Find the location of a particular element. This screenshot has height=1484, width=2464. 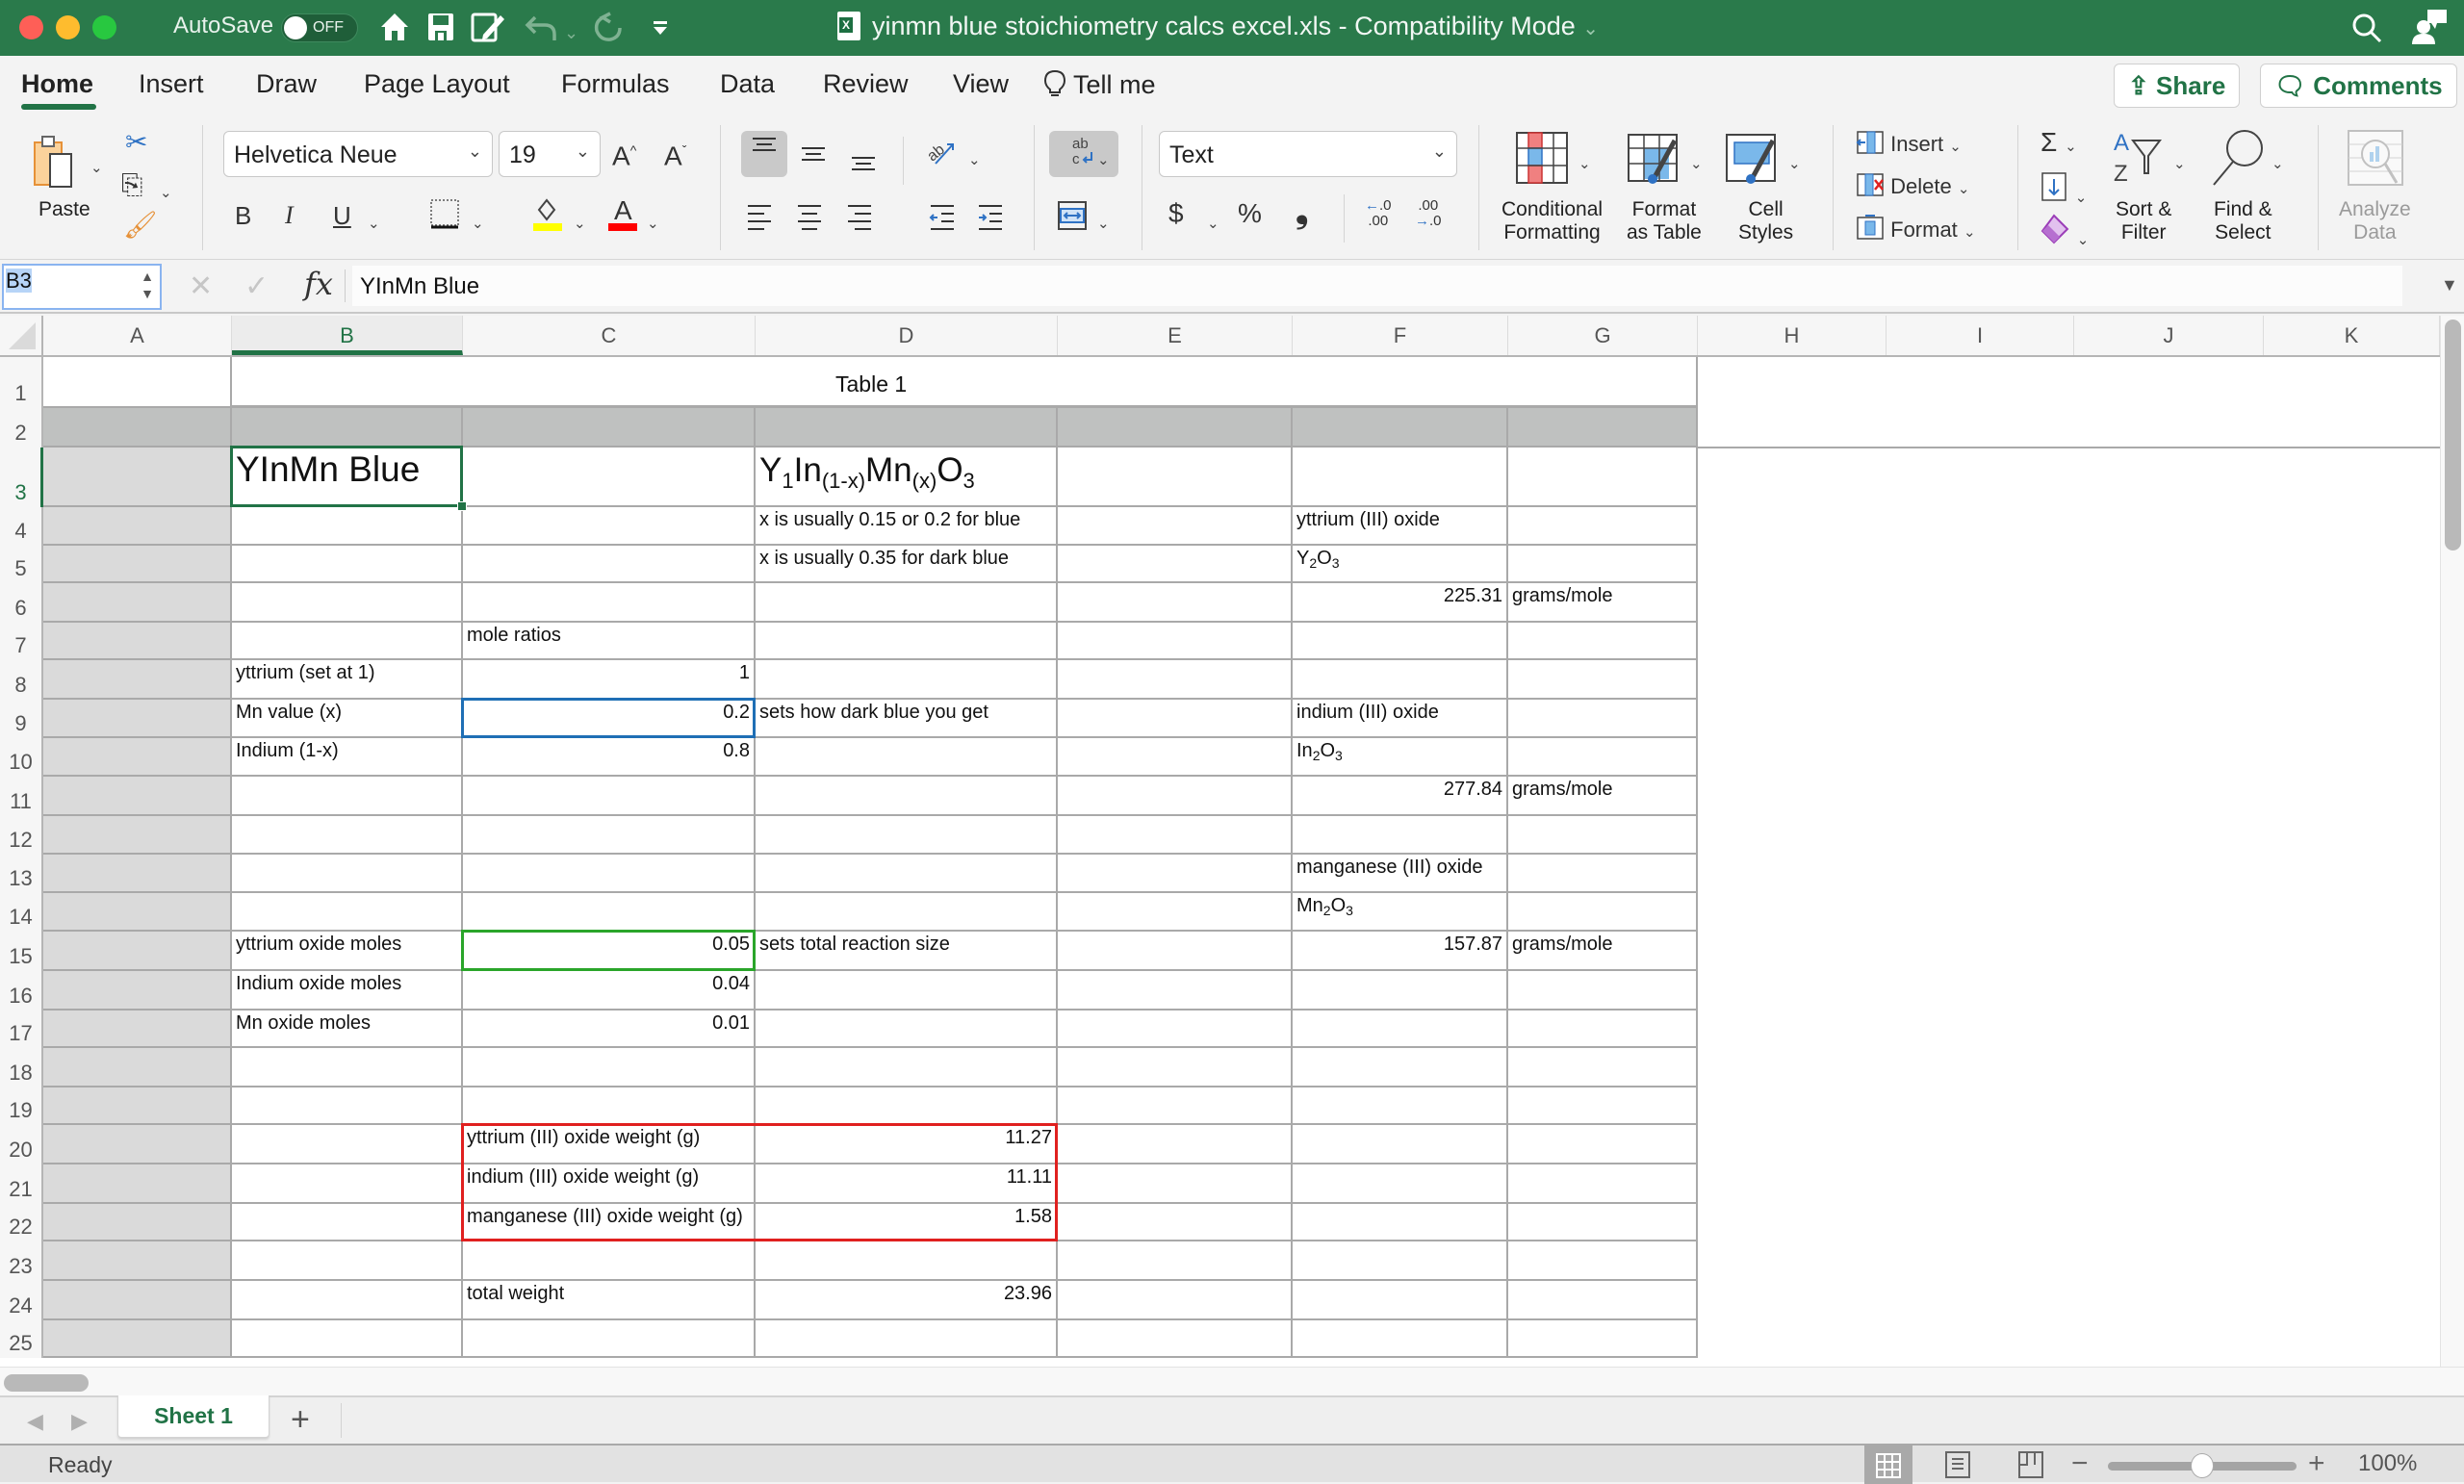

align-left-button is located at coordinates (759, 219).